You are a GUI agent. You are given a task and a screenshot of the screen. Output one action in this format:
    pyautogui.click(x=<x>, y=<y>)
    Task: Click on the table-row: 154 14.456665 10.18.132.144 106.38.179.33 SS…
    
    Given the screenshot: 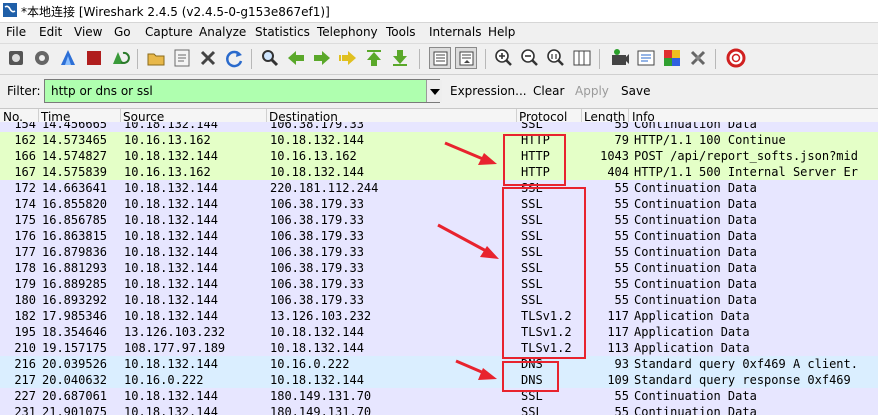 What is the action you would take?
    pyautogui.click(x=439, y=127)
    